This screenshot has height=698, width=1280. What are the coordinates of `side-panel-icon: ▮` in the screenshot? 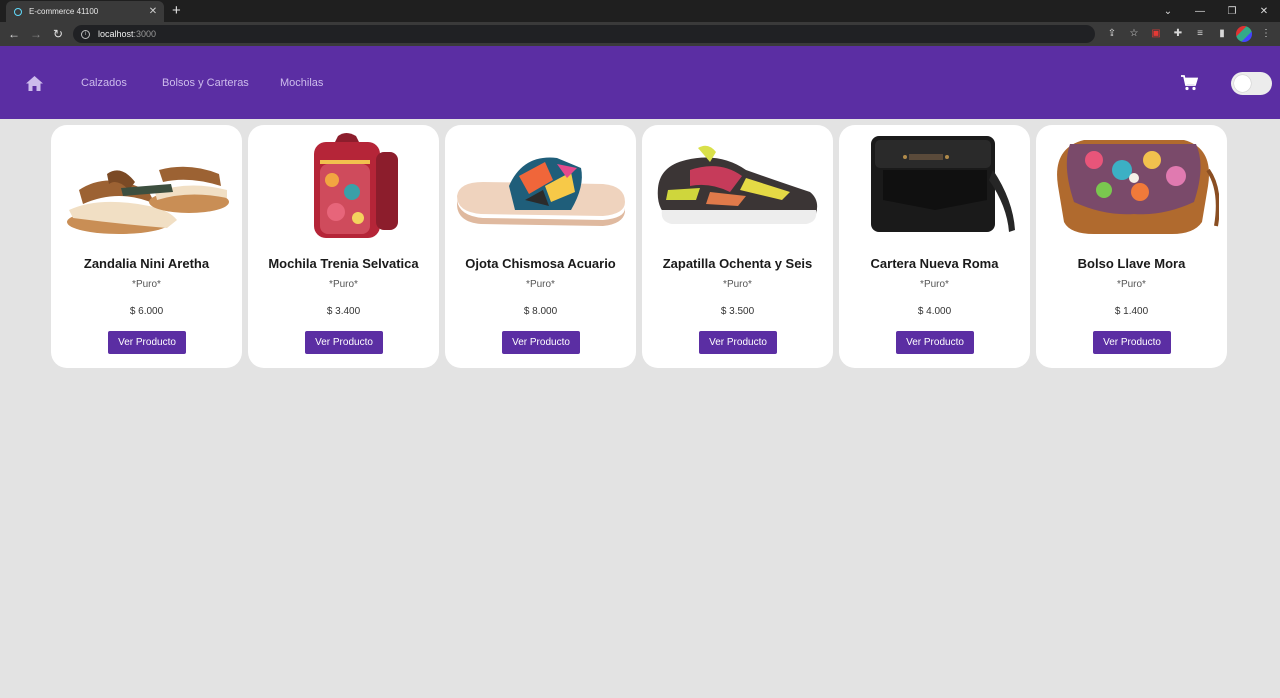 It's located at (1222, 34).